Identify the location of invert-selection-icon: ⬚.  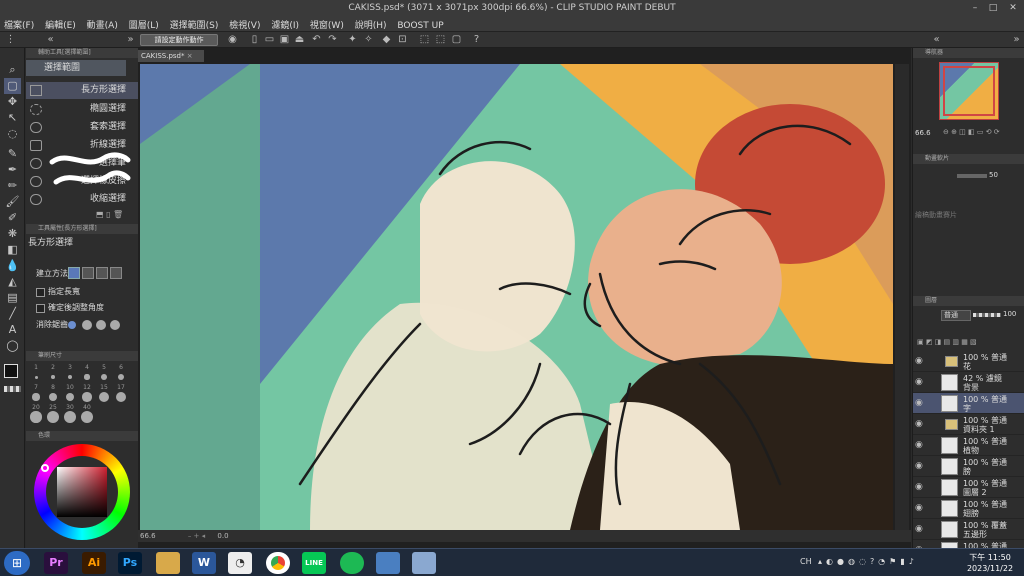
(440, 39).